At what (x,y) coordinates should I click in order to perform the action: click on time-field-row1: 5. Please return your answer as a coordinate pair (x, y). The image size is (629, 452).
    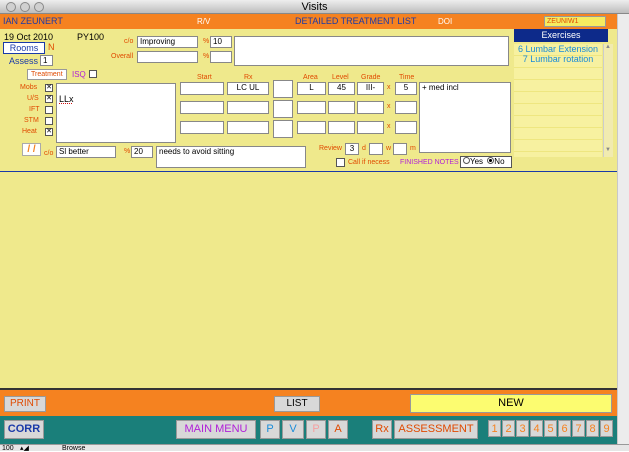
    Looking at the image, I should click on (406, 88).